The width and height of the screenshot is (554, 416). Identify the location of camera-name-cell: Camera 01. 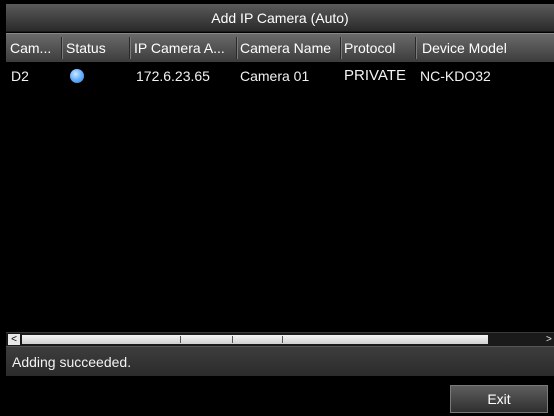
(275, 76).